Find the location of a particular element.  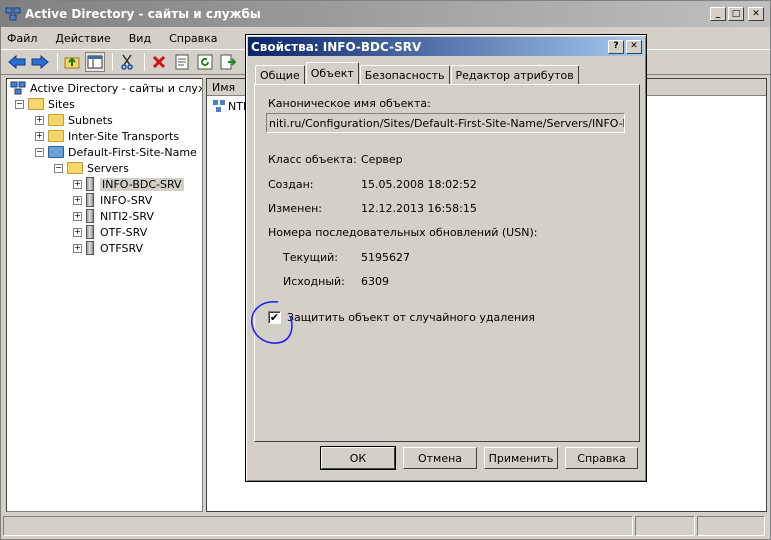

refresh-button is located at coordinates (205, 62).